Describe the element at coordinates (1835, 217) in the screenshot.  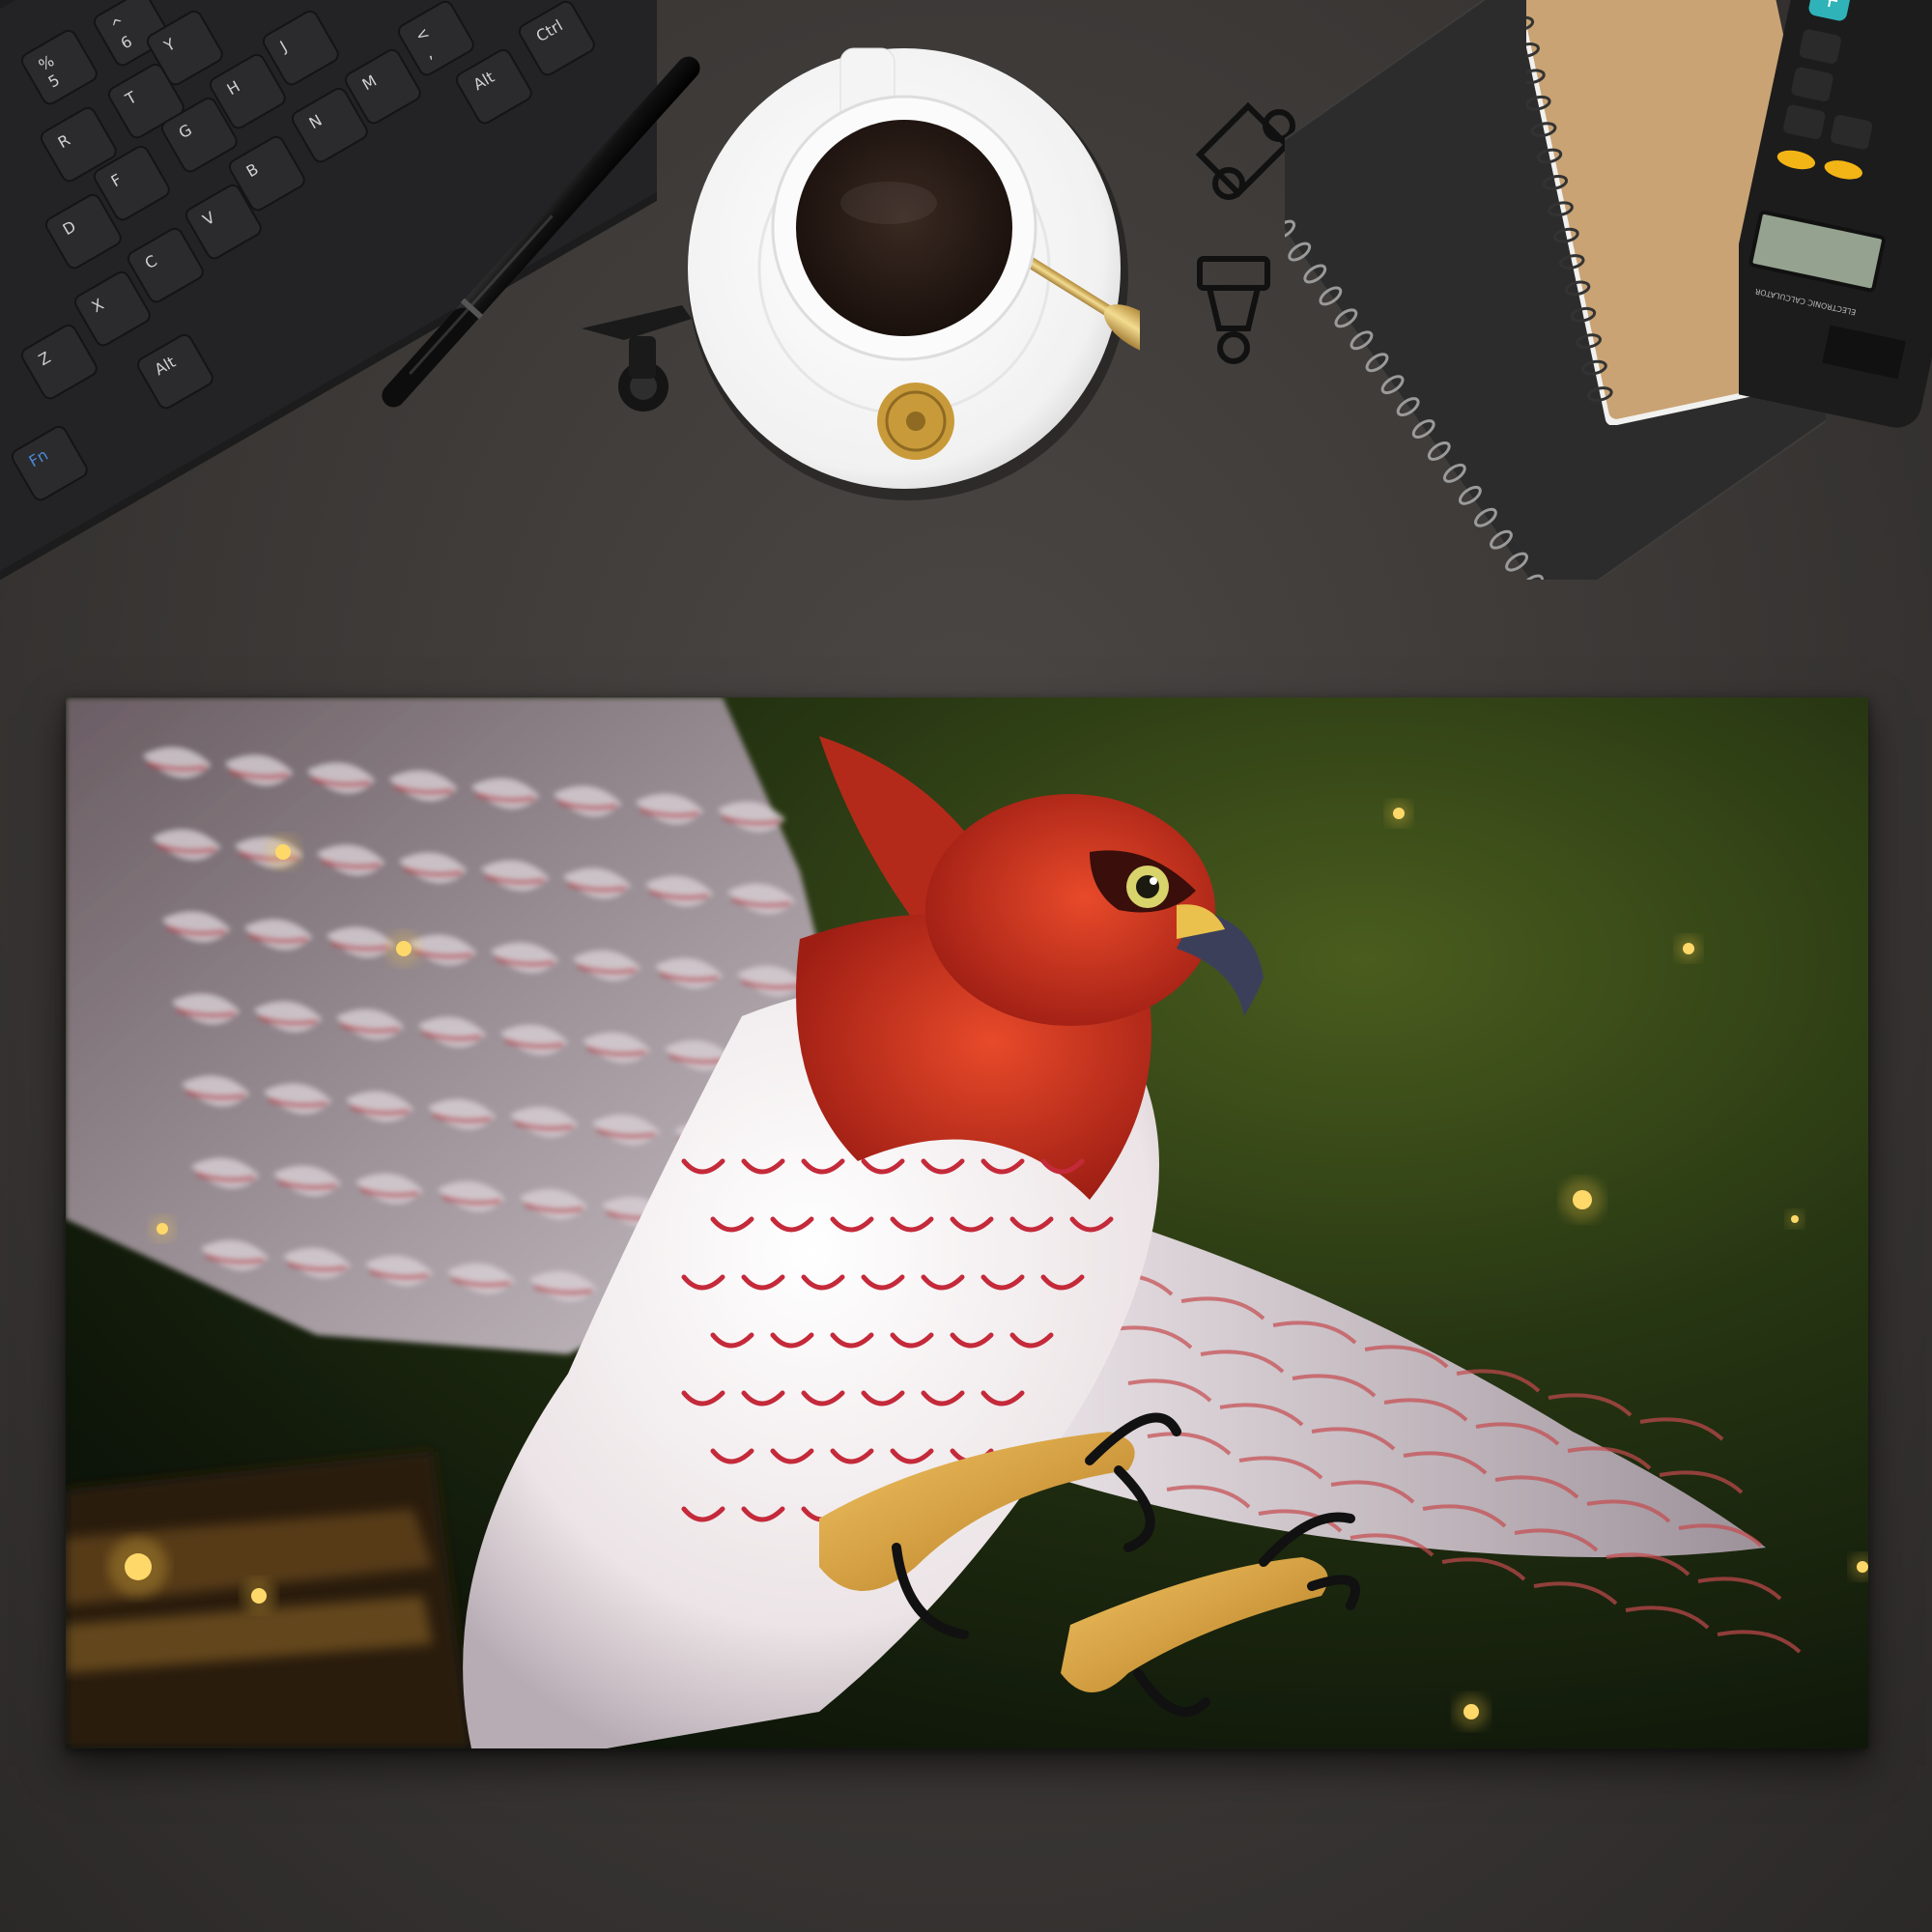
I see `calculator: + ELECTRONIC CALCULATOR` at that location.